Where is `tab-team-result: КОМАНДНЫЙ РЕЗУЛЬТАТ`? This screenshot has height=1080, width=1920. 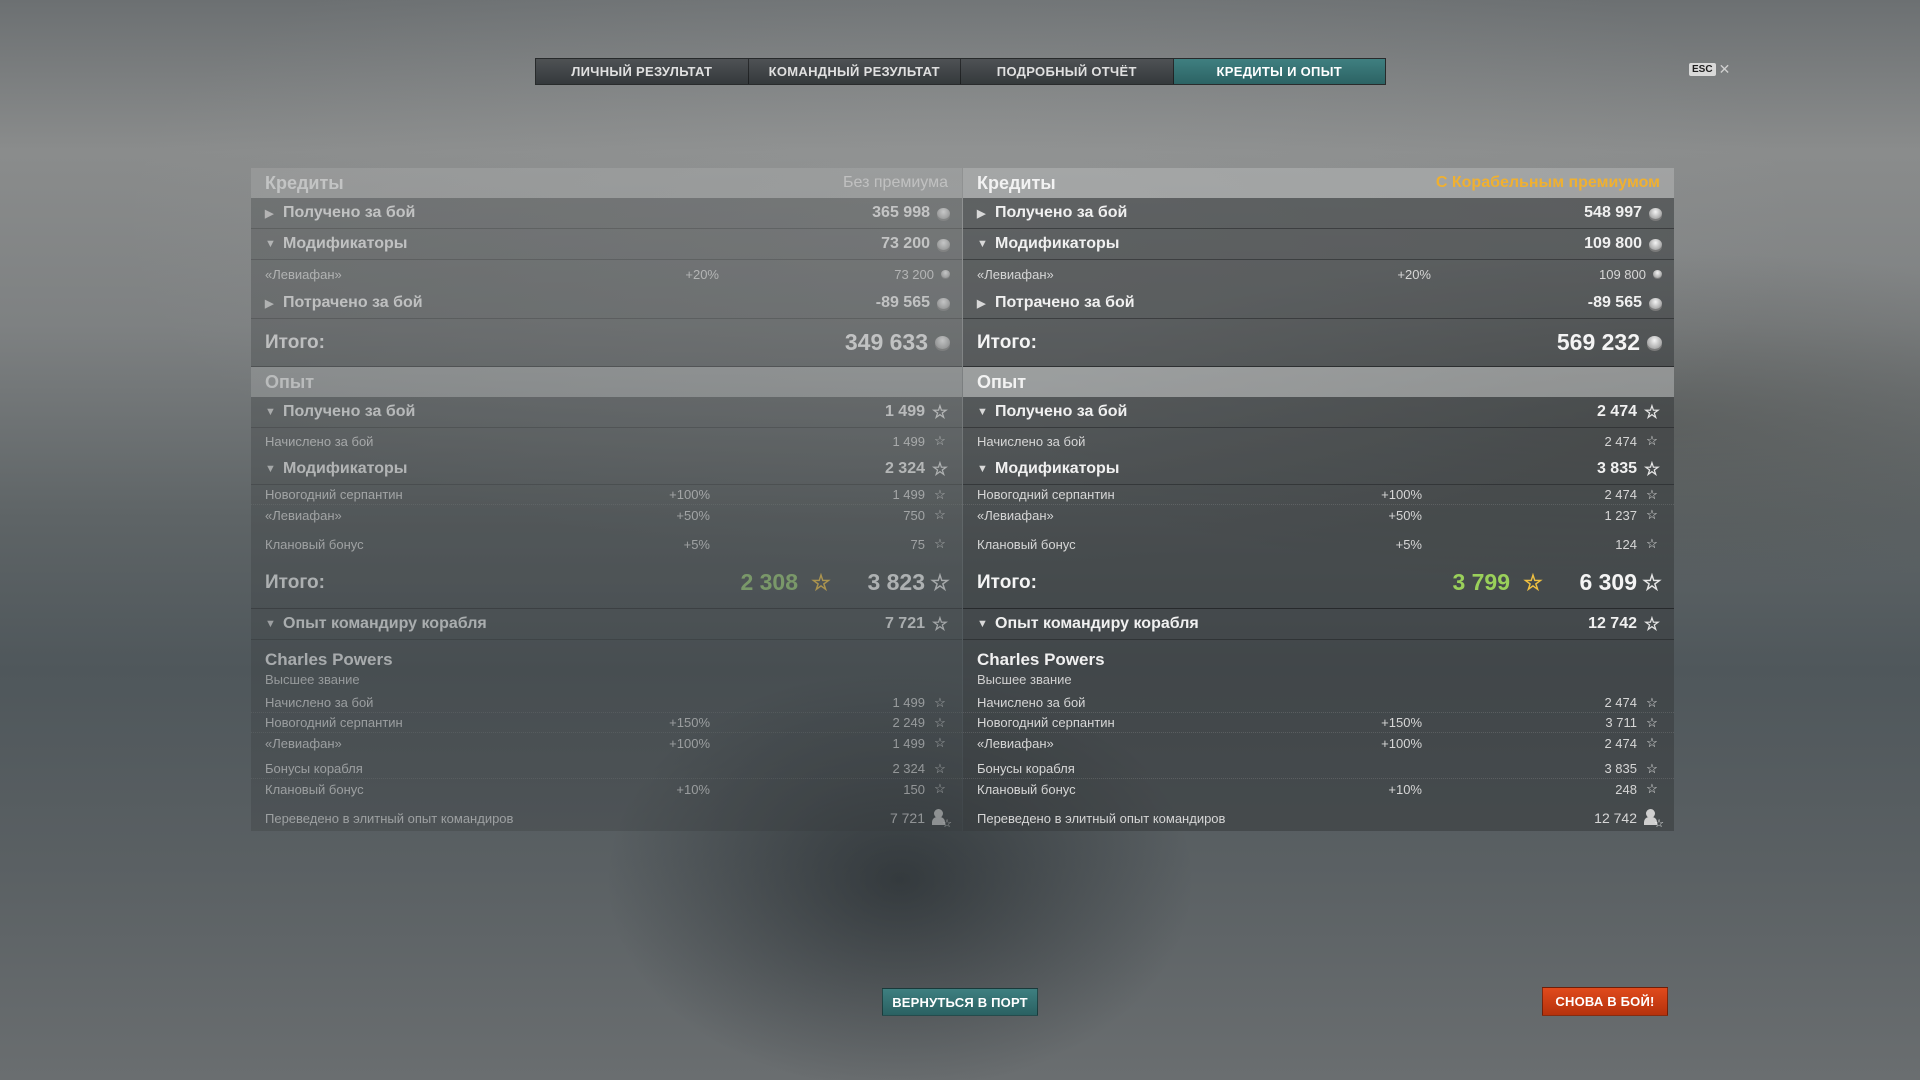
tab-team-result: КОМАНДНЫЙ РЕЗУЛЬТАТ is located at coordinates (854, 71).